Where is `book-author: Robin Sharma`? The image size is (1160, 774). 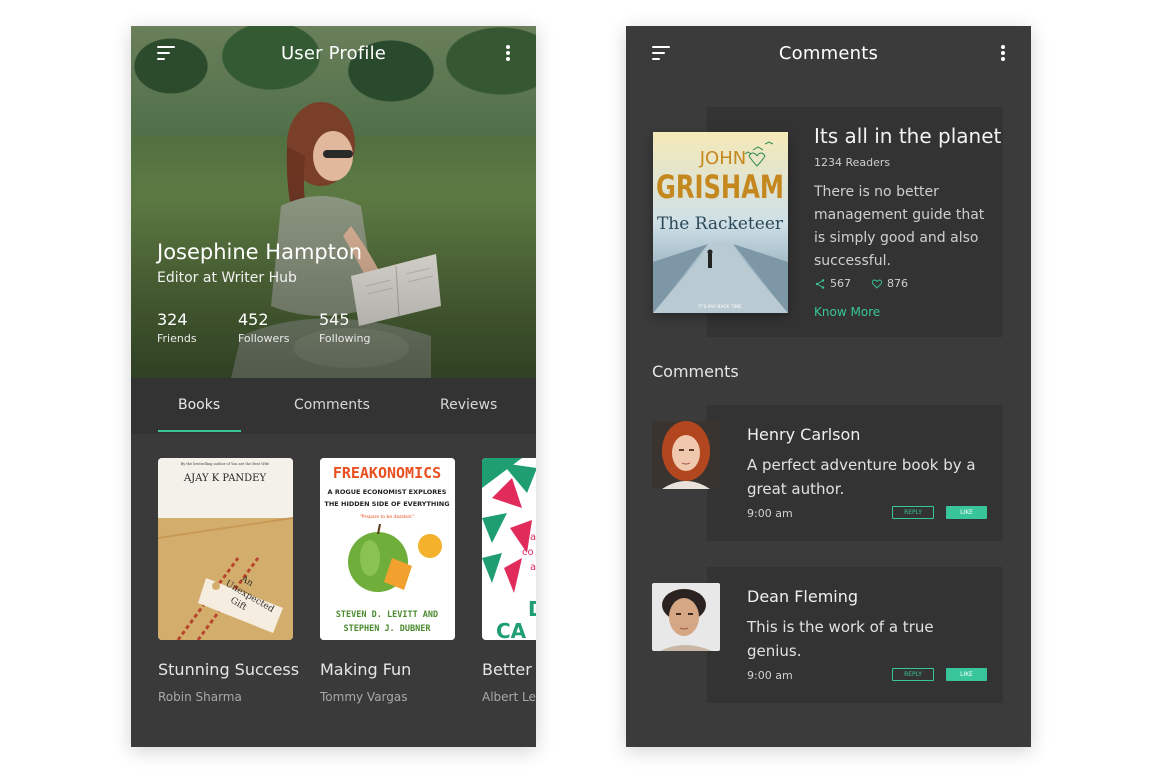 book-author: Robin Sharma is located at coordinates (200, 697).